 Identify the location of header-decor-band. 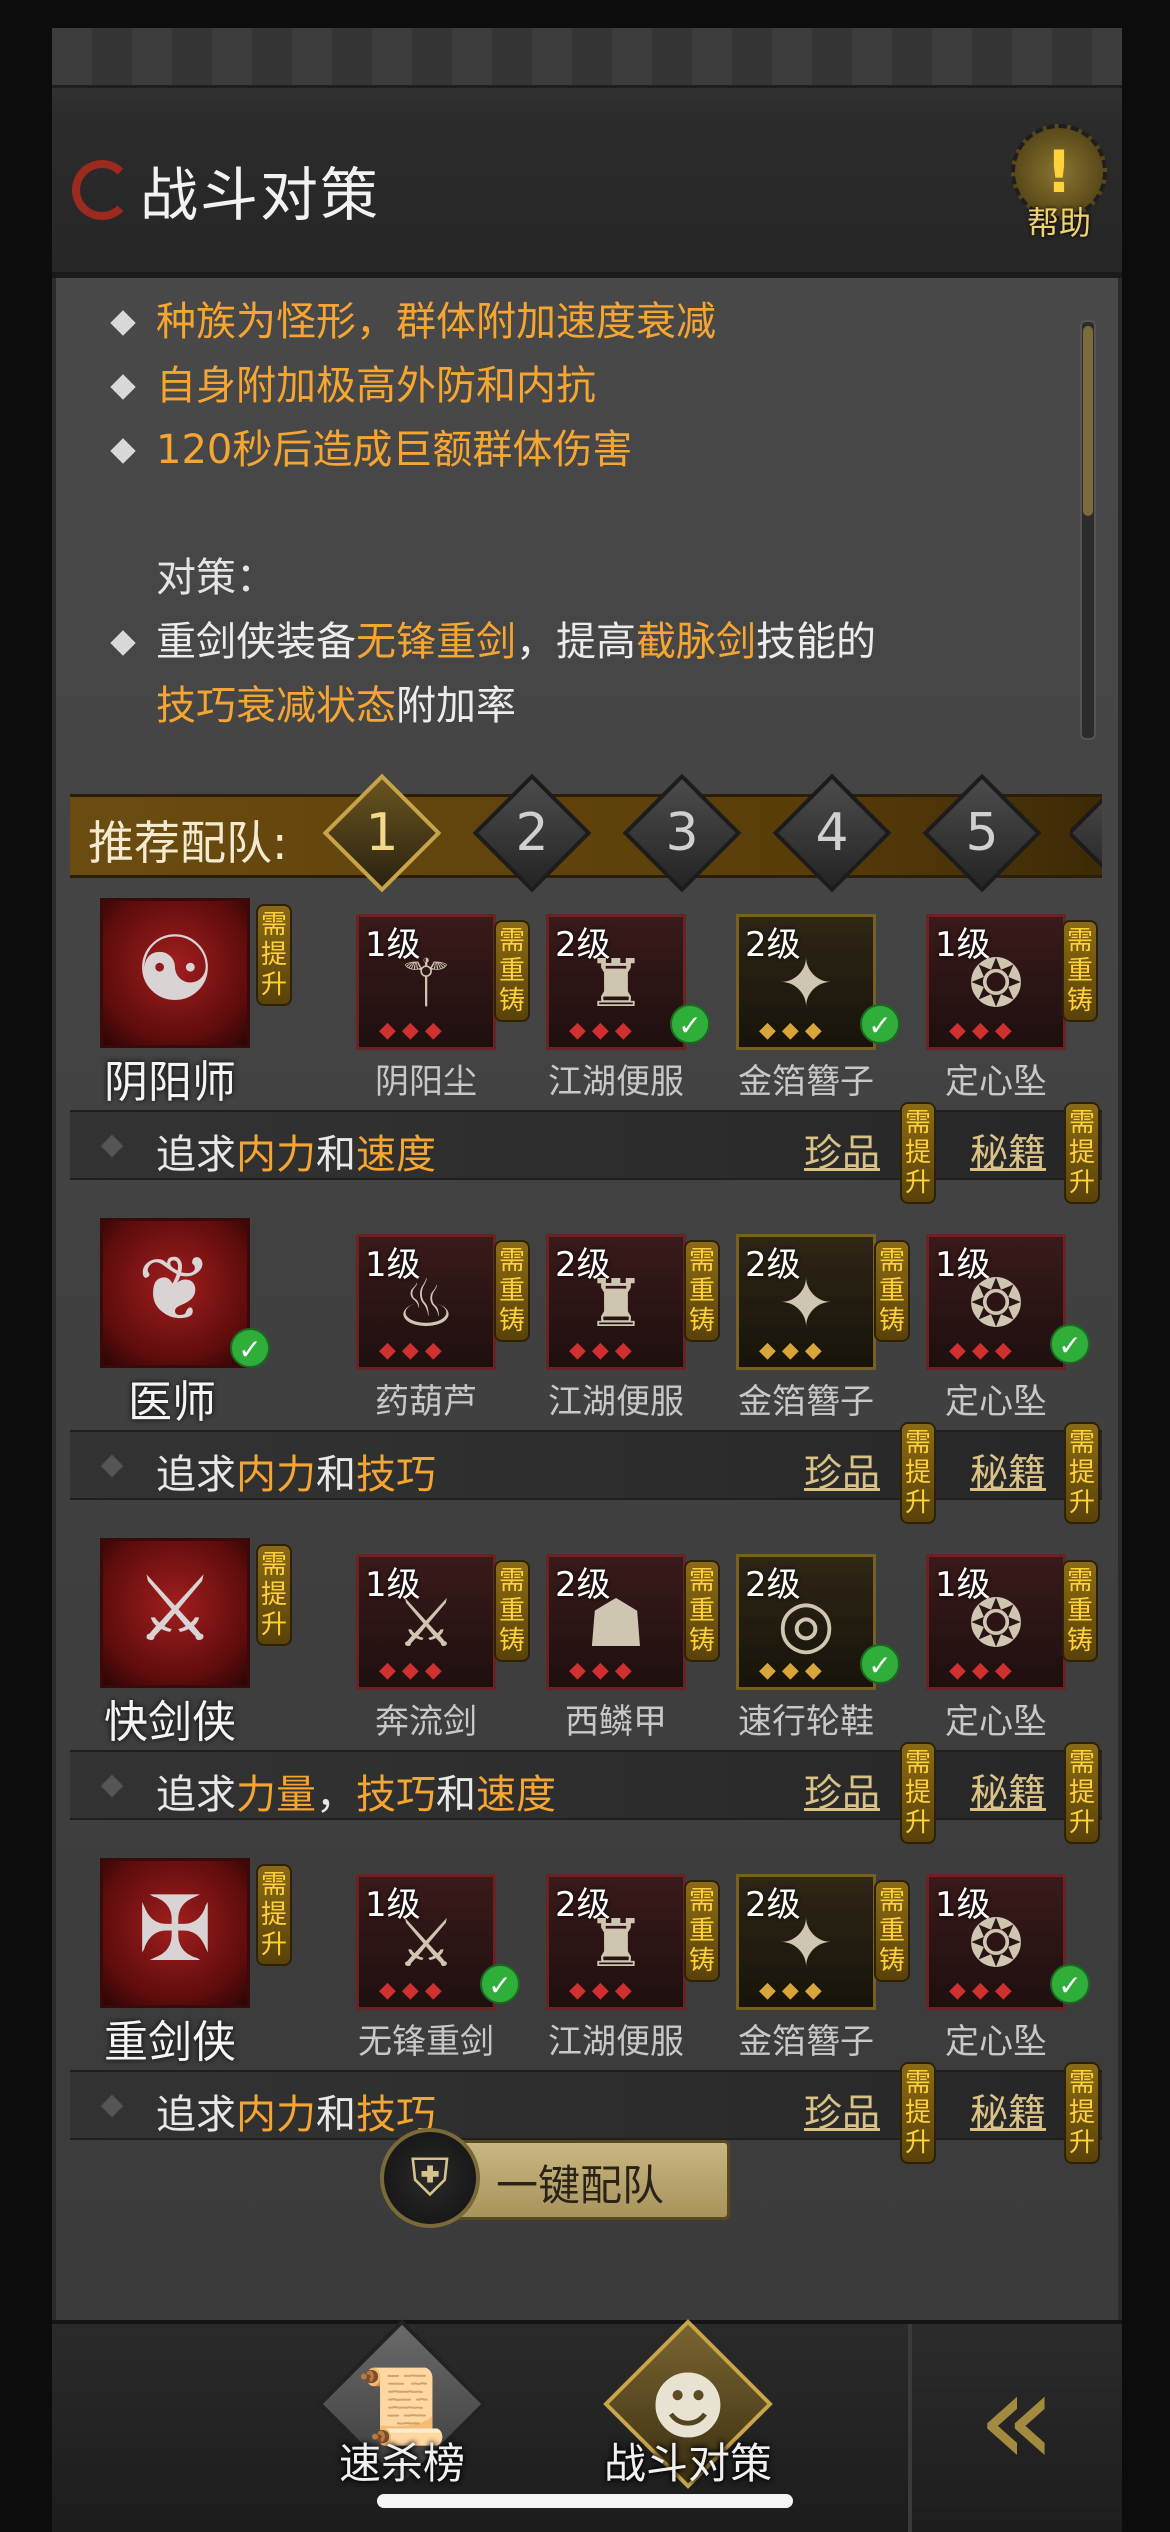
(587, 58).